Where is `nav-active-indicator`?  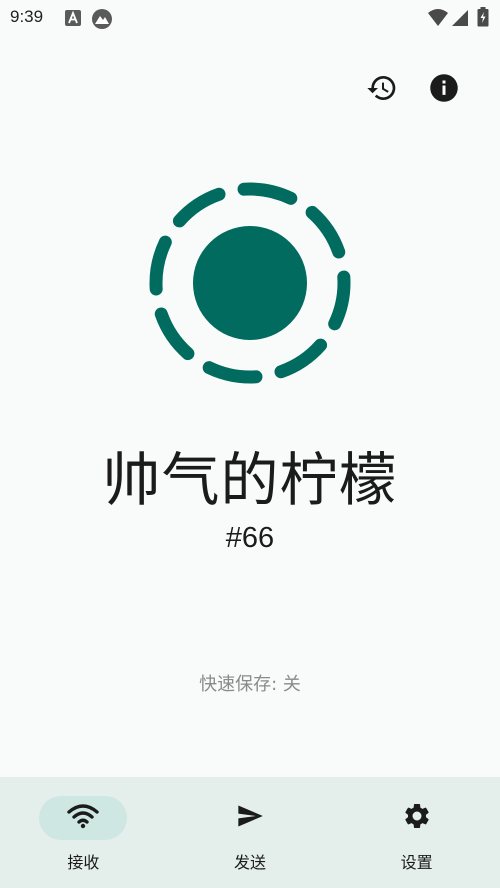
nav-active-indicator is located at coordinates (83, 818).